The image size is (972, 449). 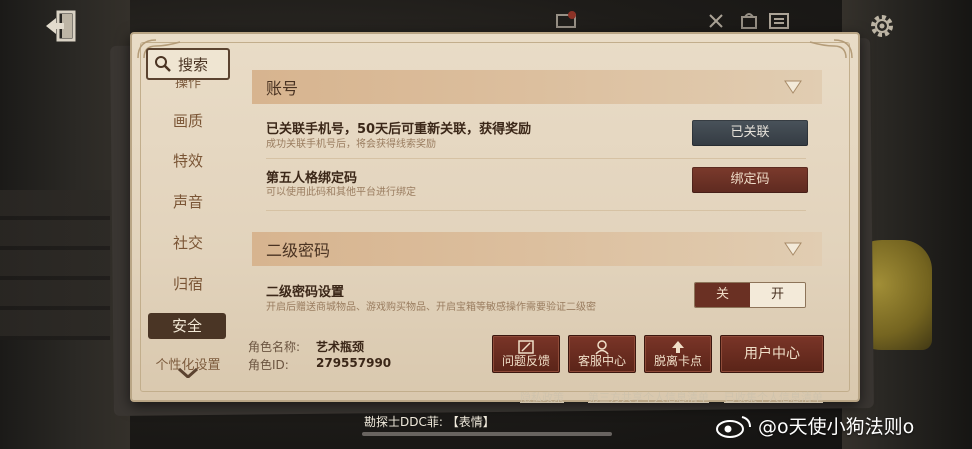 What do you see at coordinates (188, 87) in the screenshot?
I see `sidebar-item-partial-top: 操作` at bounding box center [188, 87].